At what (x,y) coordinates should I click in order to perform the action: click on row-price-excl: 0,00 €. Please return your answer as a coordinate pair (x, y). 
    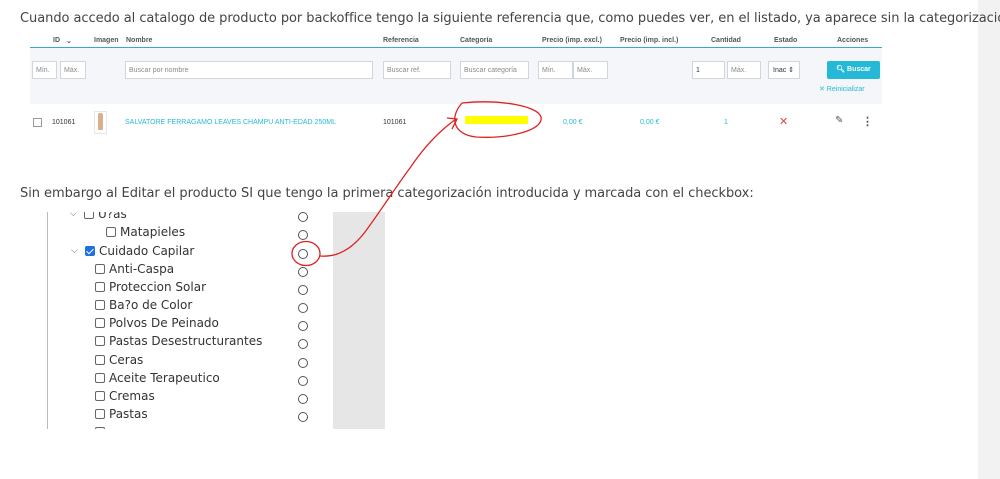
    Looking at the image, I should click on (572, 122).